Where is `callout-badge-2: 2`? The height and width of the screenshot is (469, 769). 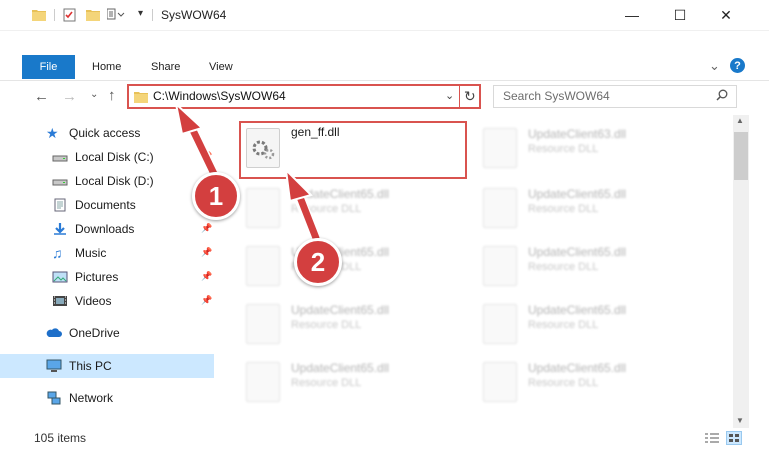
callout-badge-2: 2 is located at coordinates (318, 262).